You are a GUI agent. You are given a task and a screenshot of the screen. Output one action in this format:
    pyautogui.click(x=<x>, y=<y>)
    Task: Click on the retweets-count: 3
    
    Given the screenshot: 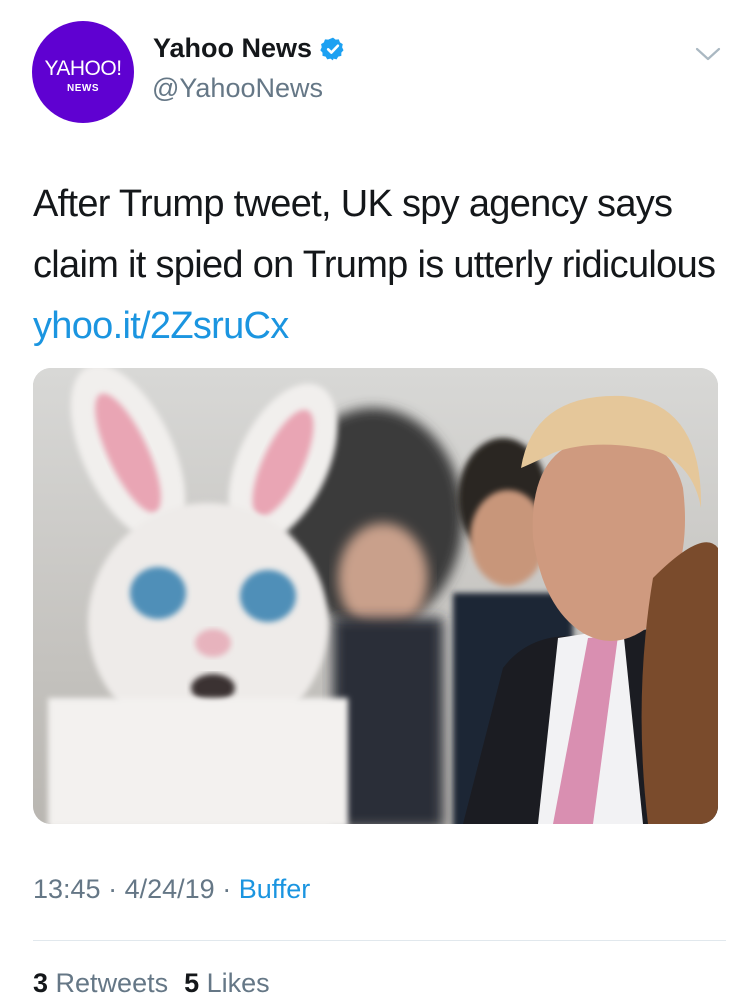 What is the action you would take?
    pyautogui.click(x=41, y=983)
    